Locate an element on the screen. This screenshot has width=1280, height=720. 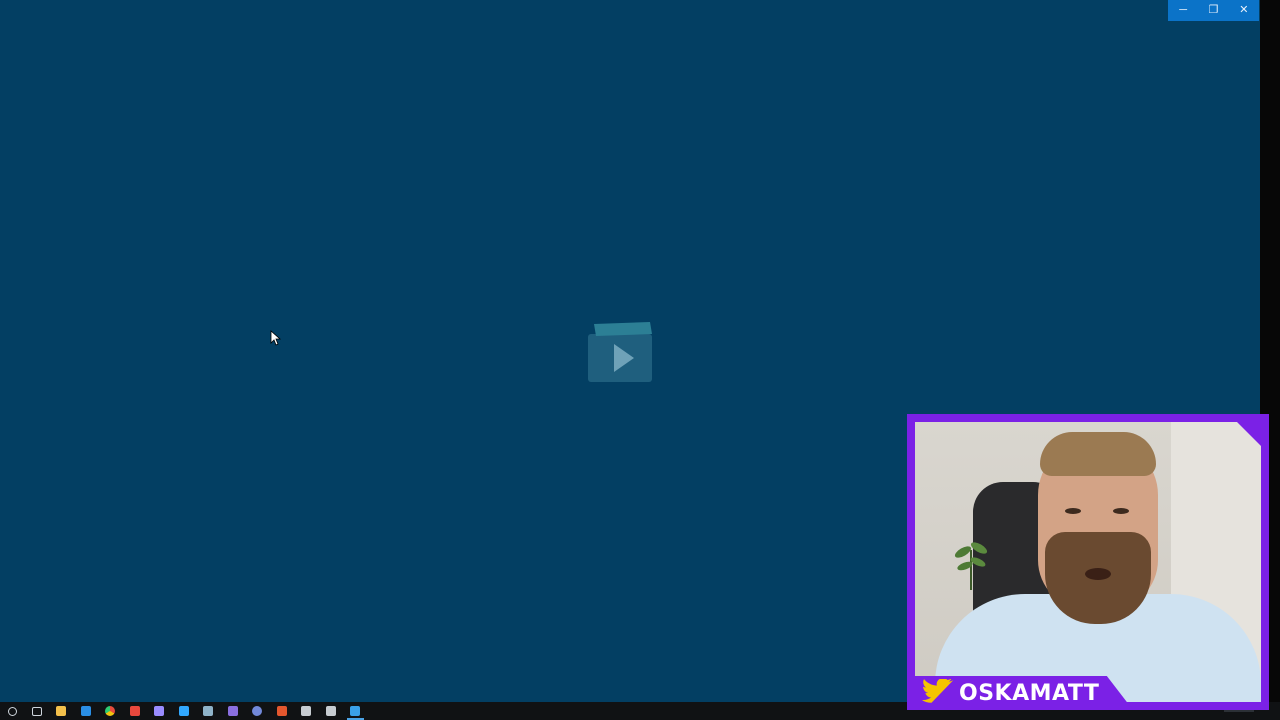
window-controls: ─ ❐ ✕ is located at coordinates (1213, 10).